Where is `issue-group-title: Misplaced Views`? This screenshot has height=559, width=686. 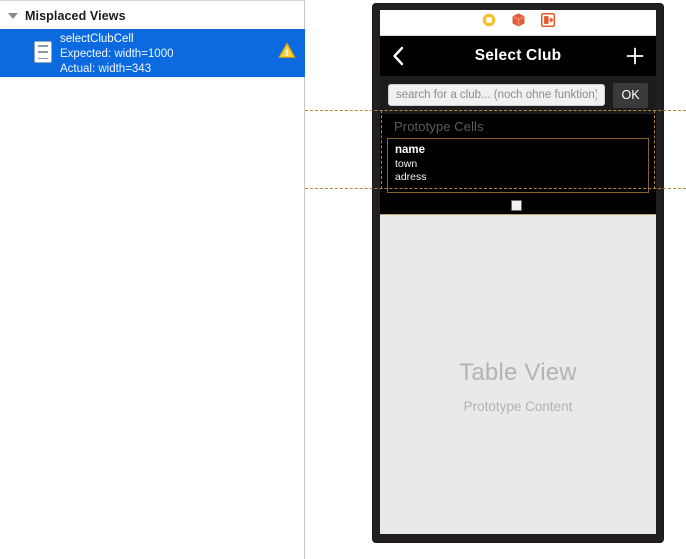
issue-group-title: Misplaced Views is located at coordinates (75, 16).